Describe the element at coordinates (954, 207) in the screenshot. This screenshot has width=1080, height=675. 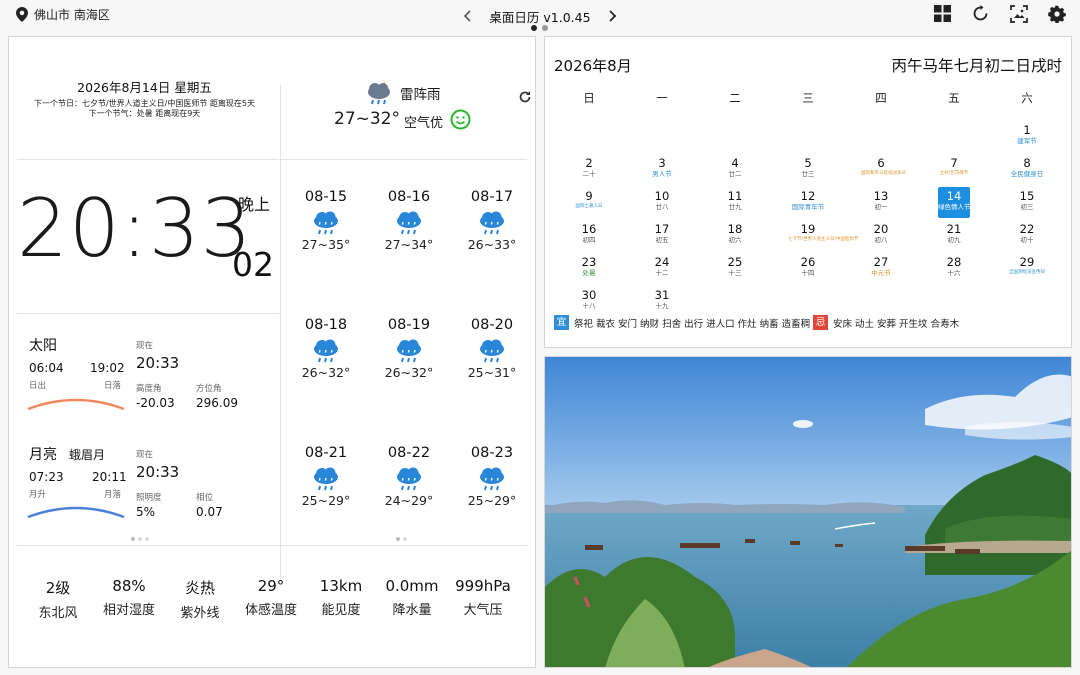
I see `day-lunar-label: 绿色情人节` at that location.